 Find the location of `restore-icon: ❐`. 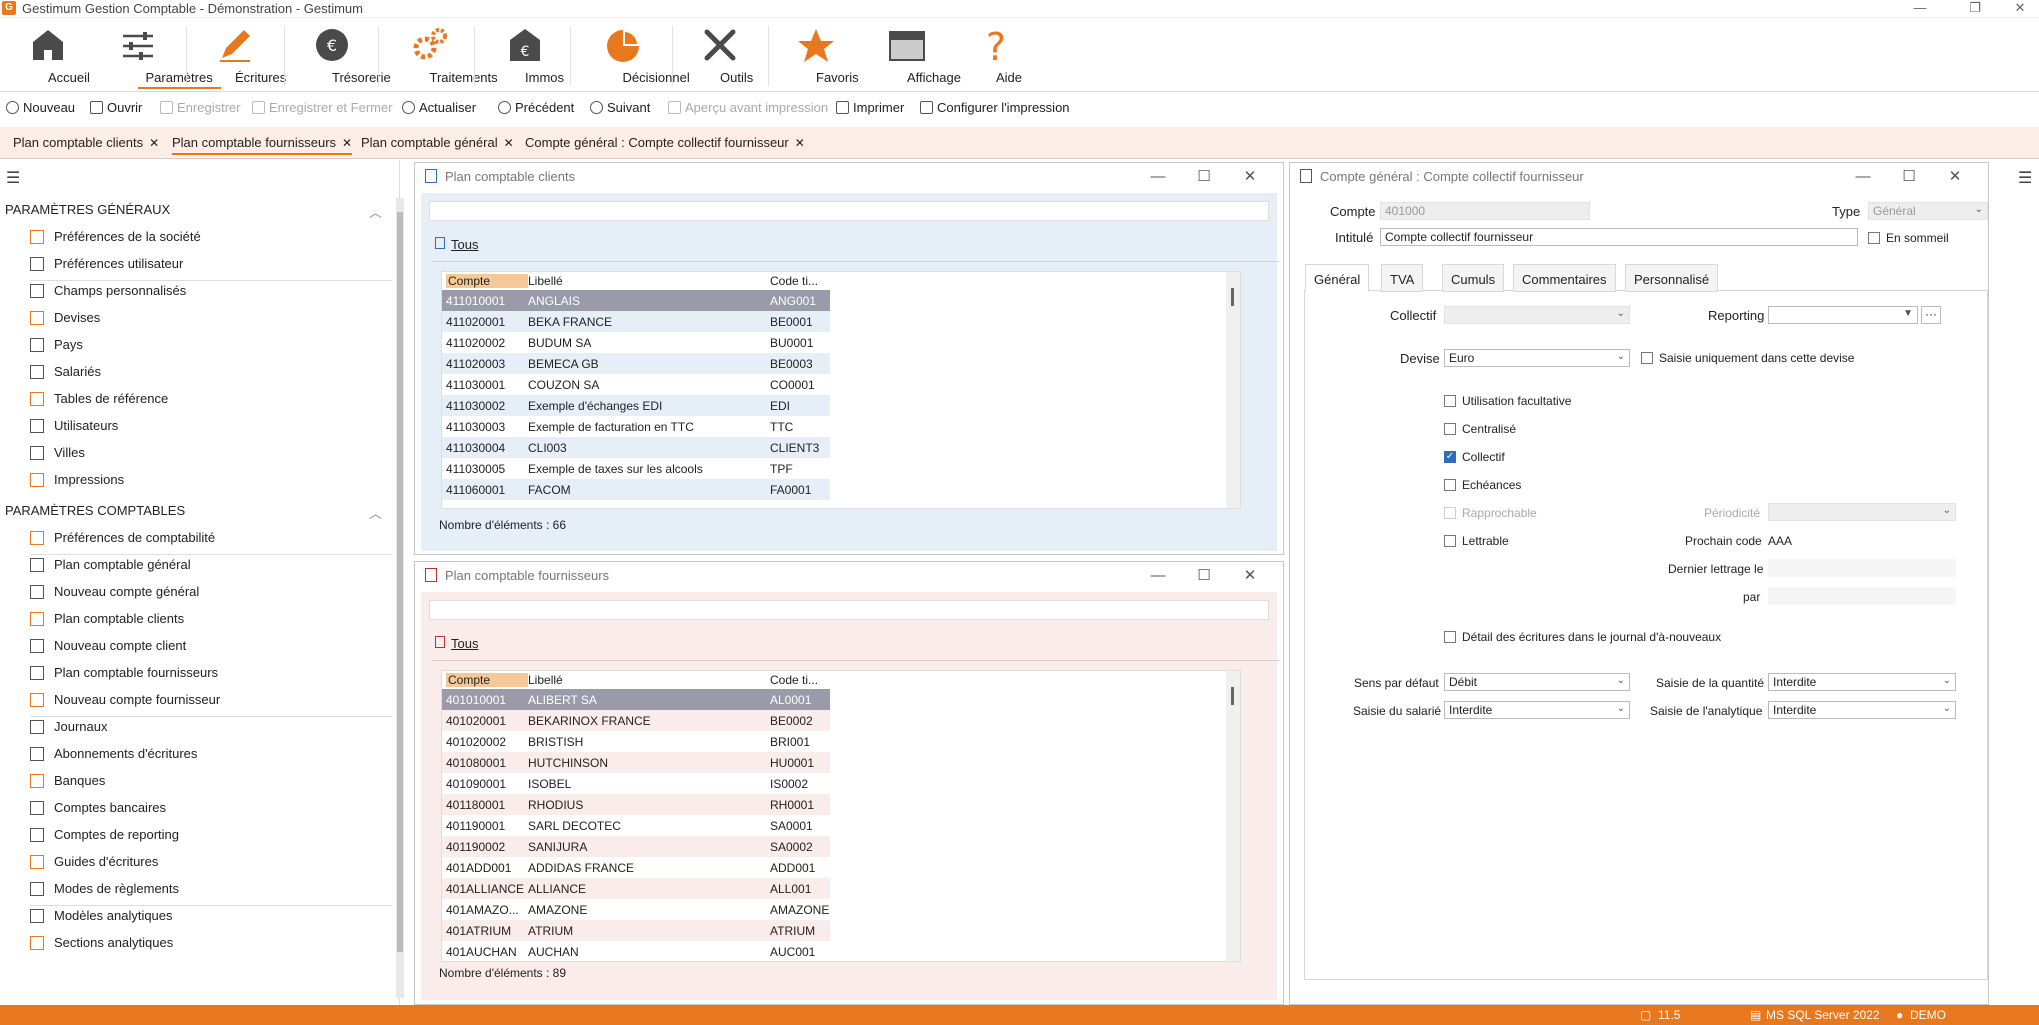

restore-icon: ❐ is located at coordinates (1975, 8).